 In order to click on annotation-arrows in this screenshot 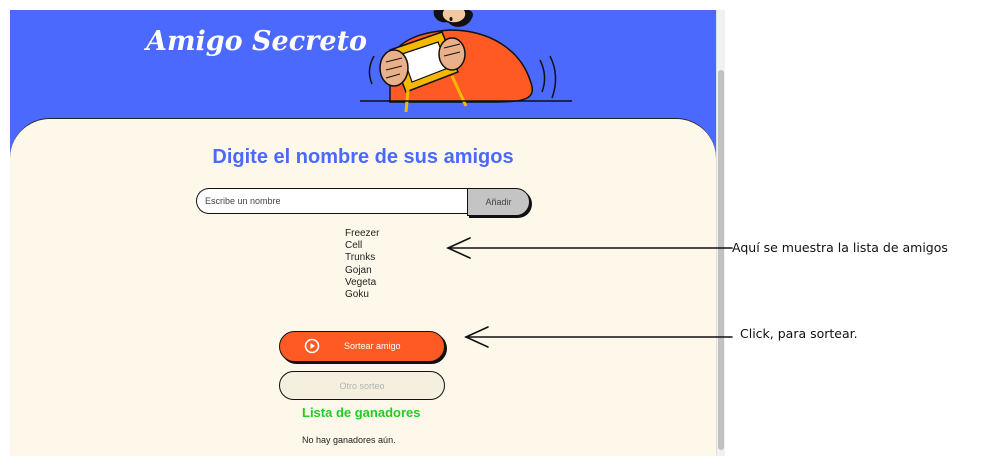, I will do `click(589, 292)`.